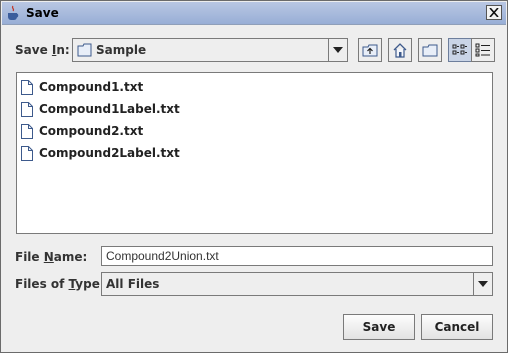 The width and height of the screenshot is (508, 353). I want to click on save-in-label-prefix: Save, so click(33, 50).